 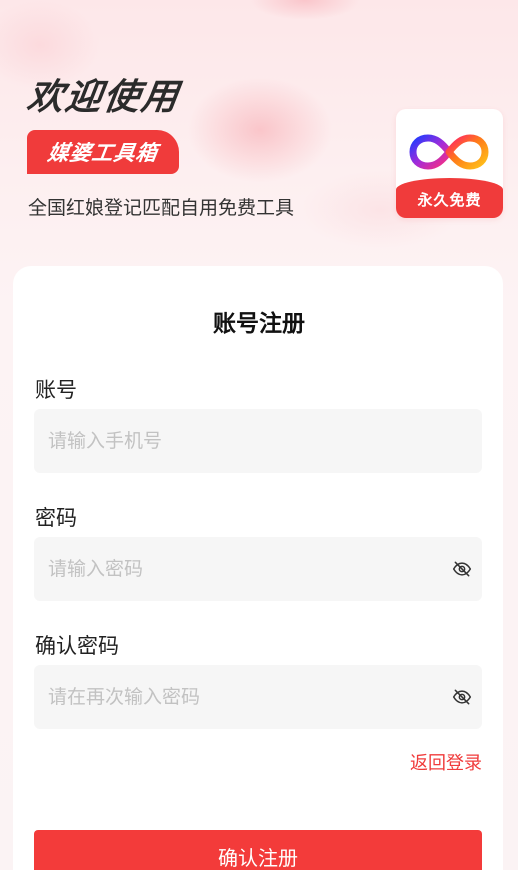 What do you see at coordinates (161, 208) in the screenshot?
I see `app-subtitle: 全国红娘登记匹配自用免费工具` at bounding box center [161, 208].